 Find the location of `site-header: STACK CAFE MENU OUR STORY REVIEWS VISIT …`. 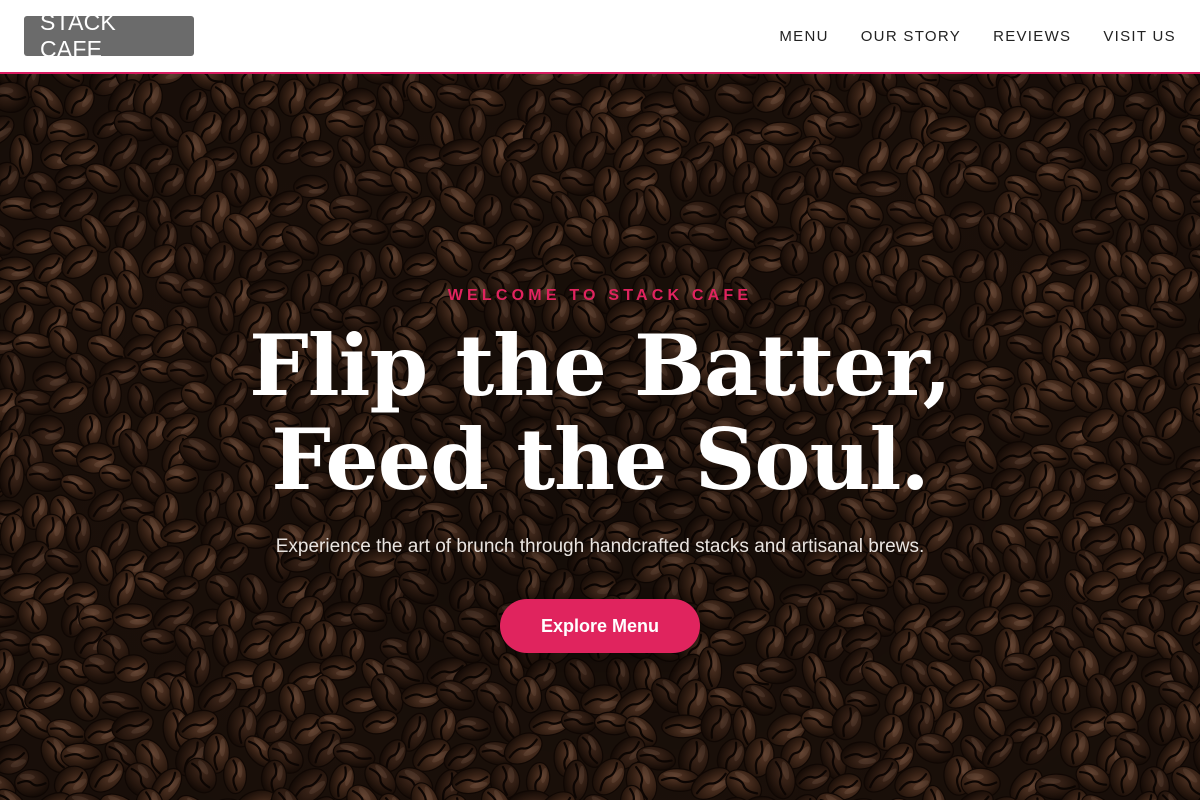

site-header: STACK CAFE MENU OUR STORY REVIEWS VISIT … is located at coordinates (600, 37).